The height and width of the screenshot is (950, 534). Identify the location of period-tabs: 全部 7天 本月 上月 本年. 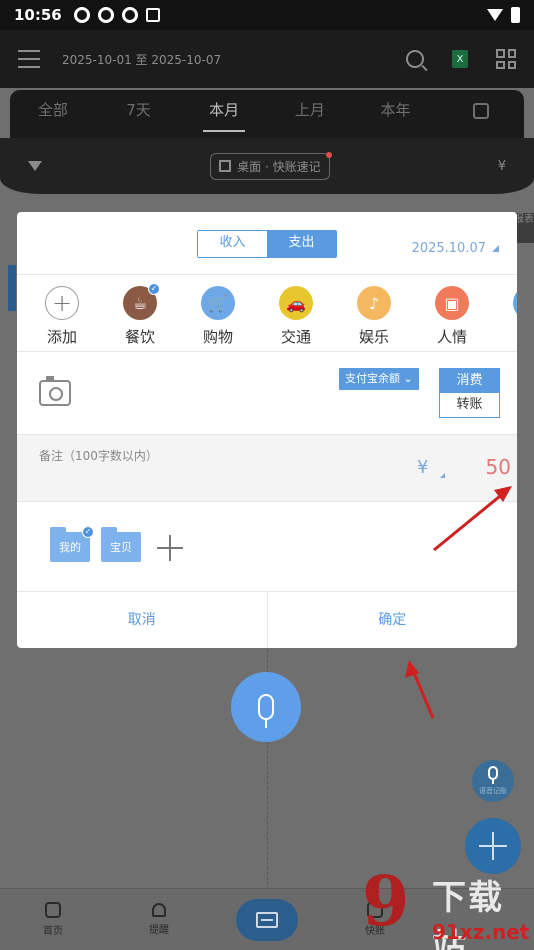
(267, 114).